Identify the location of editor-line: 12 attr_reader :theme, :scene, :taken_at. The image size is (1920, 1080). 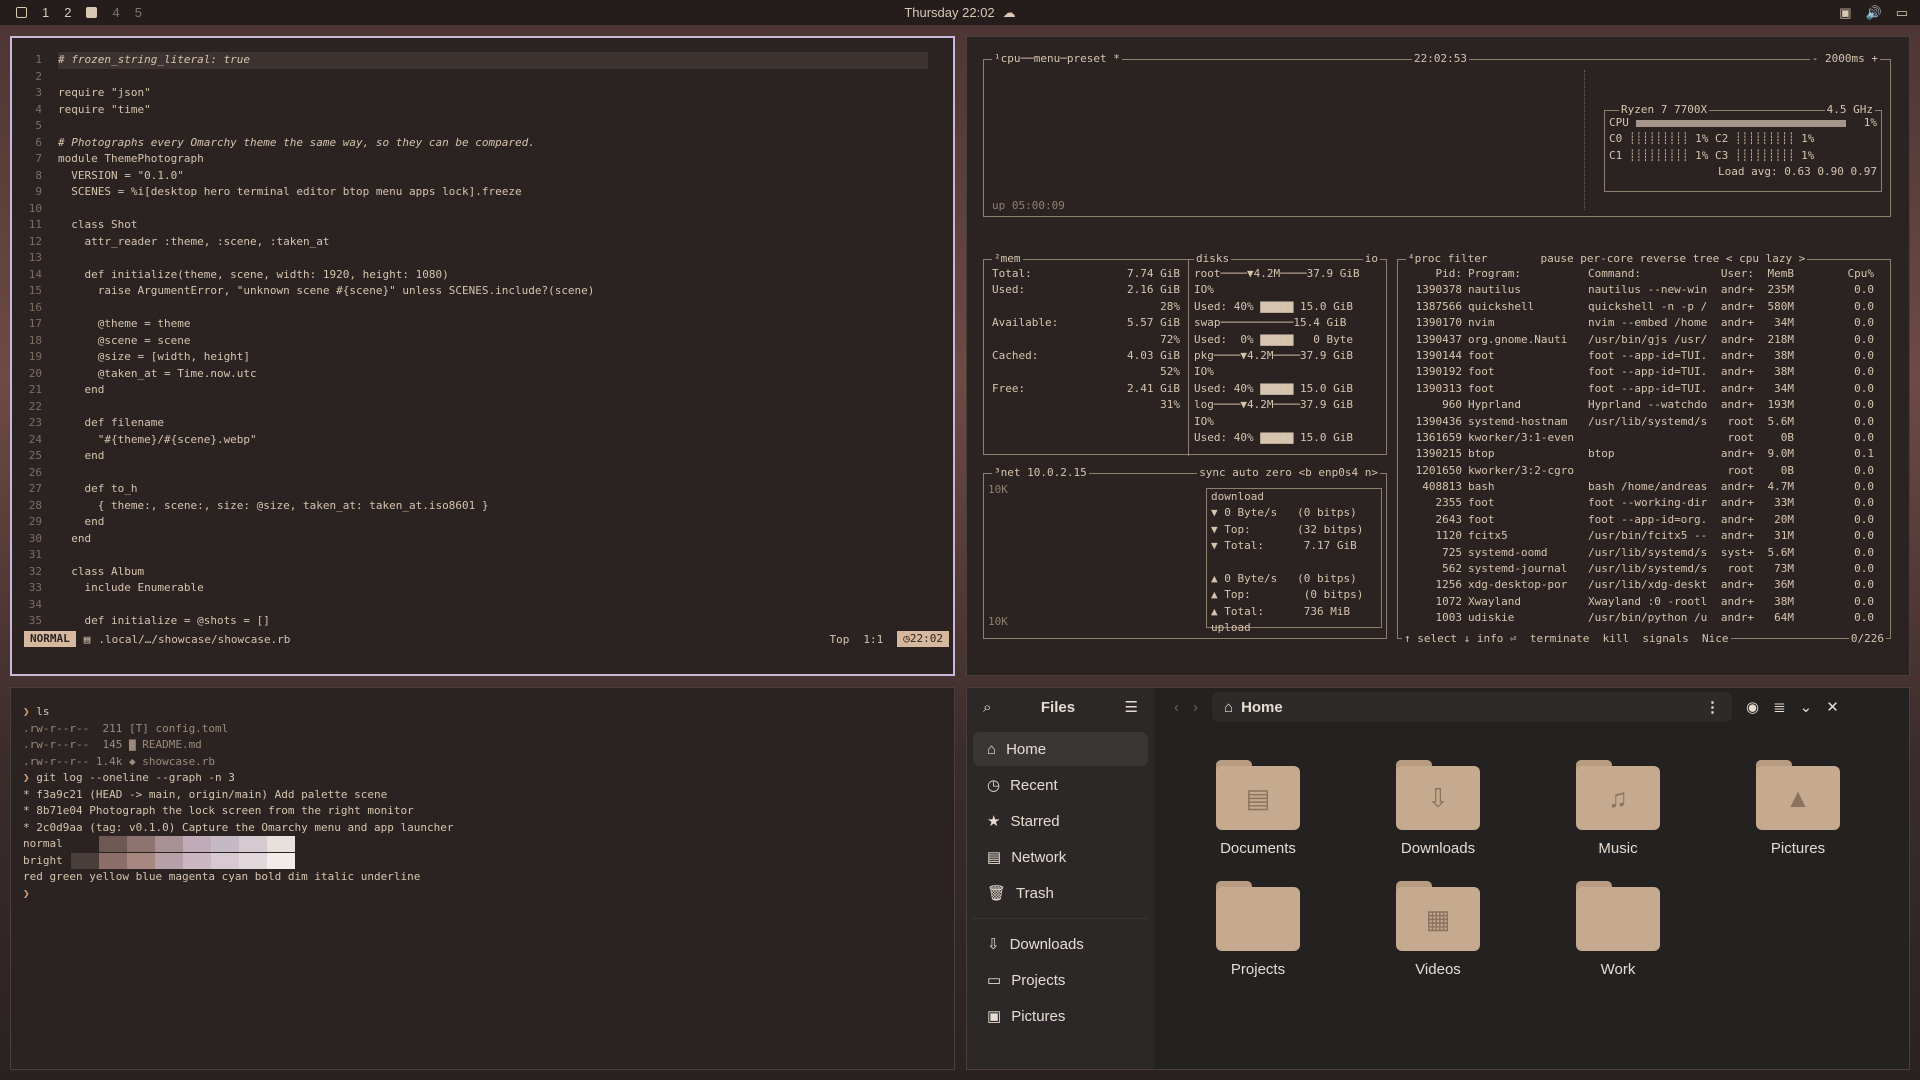
(470, 242).